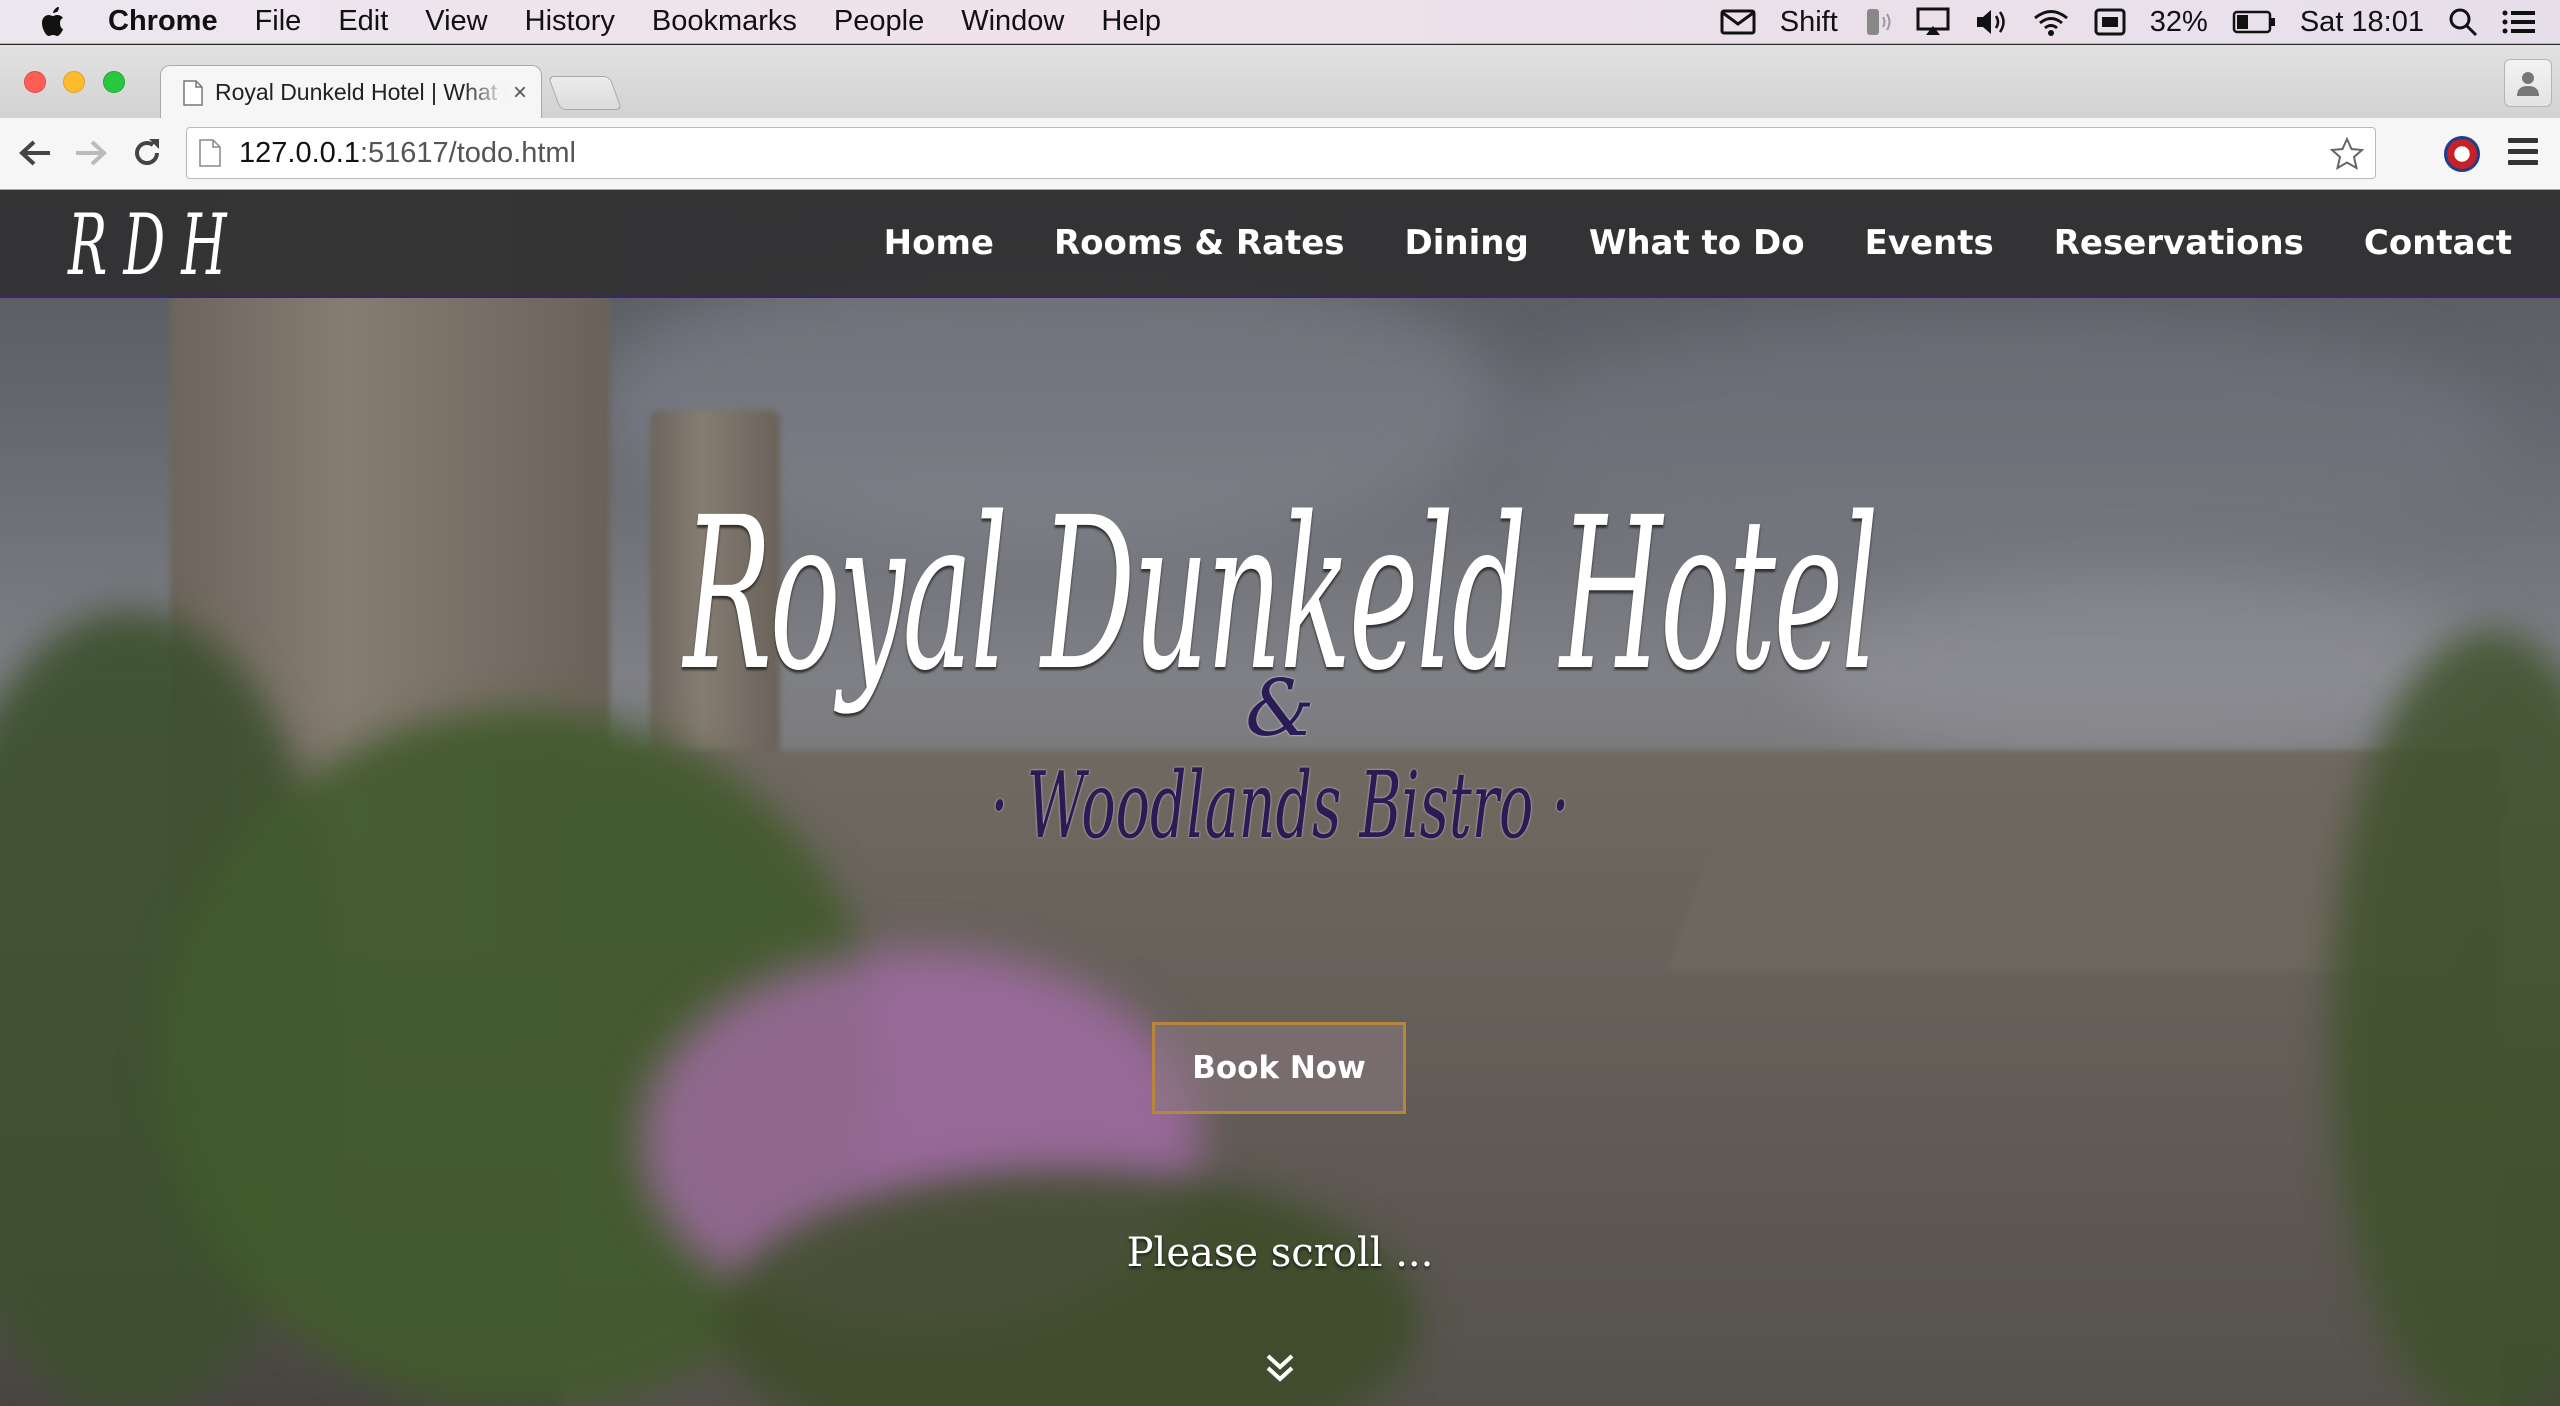 This screenshot has height=1406, width=2560. Describe the element at coordinates (1131, 21) in the screenshot. I see `menu-help: Help` at that location.